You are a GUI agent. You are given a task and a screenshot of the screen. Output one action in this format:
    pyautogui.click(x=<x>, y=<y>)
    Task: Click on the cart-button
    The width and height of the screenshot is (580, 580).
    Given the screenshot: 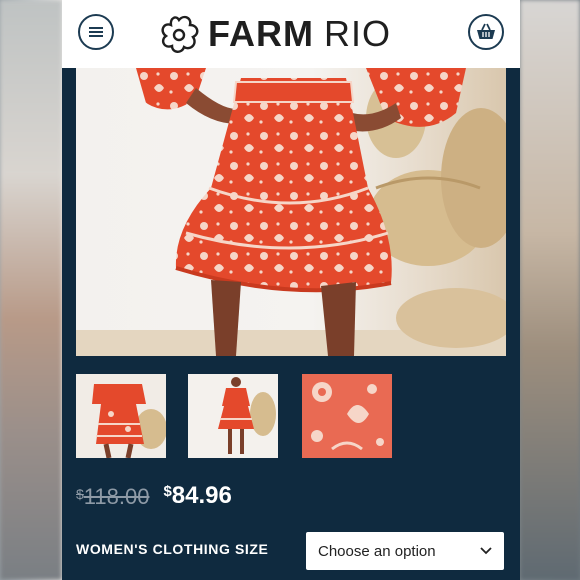 What is the action you would take?
    pyautogui.click(x=486, y=32)
    